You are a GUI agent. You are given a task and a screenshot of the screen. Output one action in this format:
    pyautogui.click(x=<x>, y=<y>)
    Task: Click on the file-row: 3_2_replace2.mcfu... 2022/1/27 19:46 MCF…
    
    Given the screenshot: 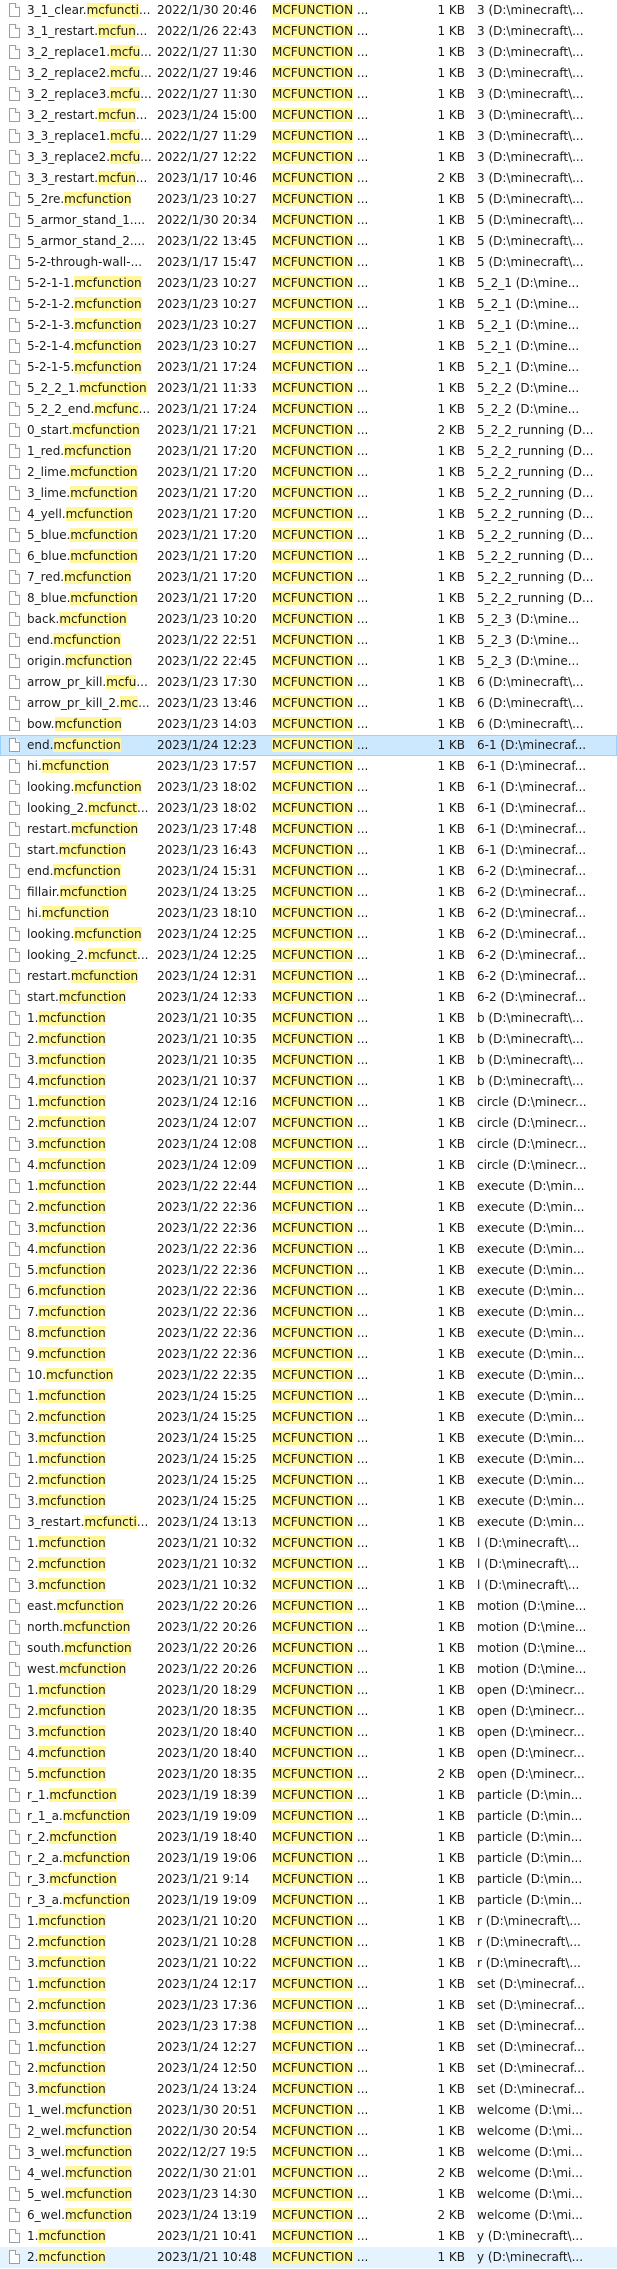 What is the action you would take?
    pyautogui.click(x=308, y=73)
    